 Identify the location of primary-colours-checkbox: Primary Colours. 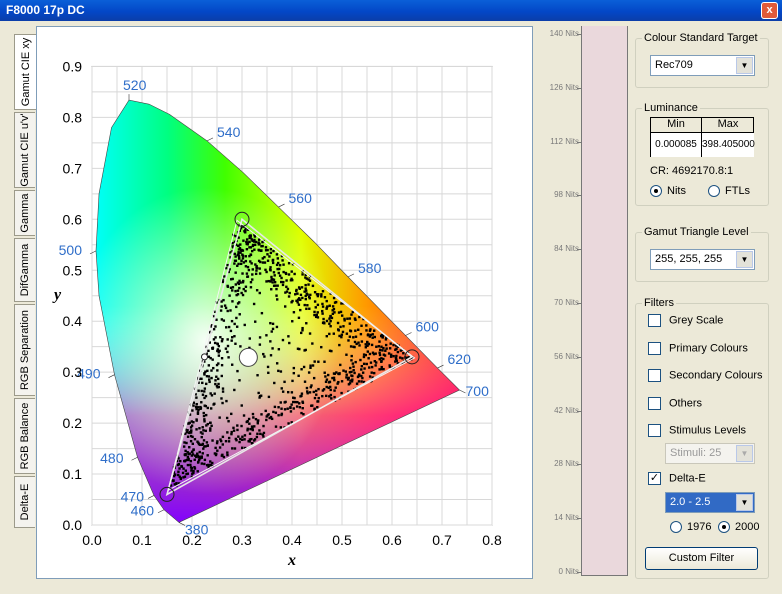
(698, 348).